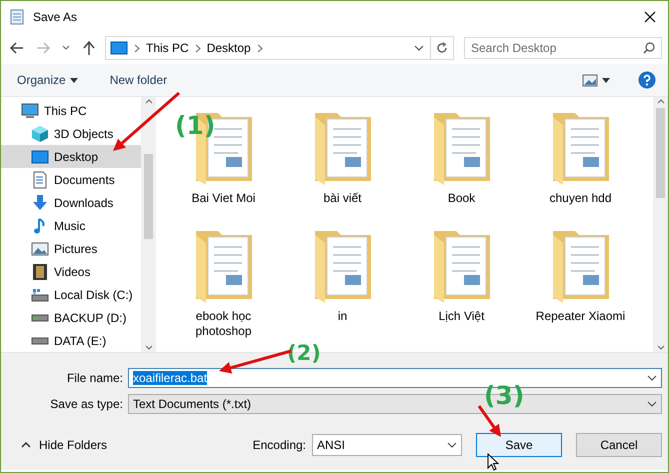  I want to click on field-label: File name:, so click(95, 378).